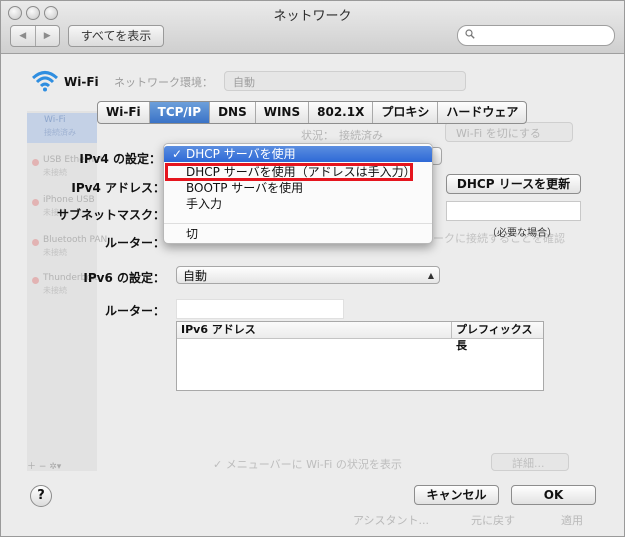 The height and width of the screenshot is (537, 625). What do you see at coordinates (404, 112) in the screenshot?
I see `tab-proxy: プロキシ` at bounding box center [404, 112].